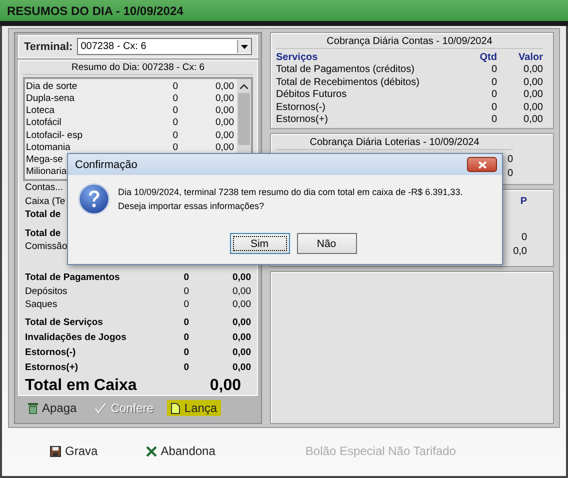 Image resolution: width=568 pixels, height=478 pixels. Describe the element at coordinates (48, 46) in the screenshot. I see `terminal-label: Terminal:` at that location.